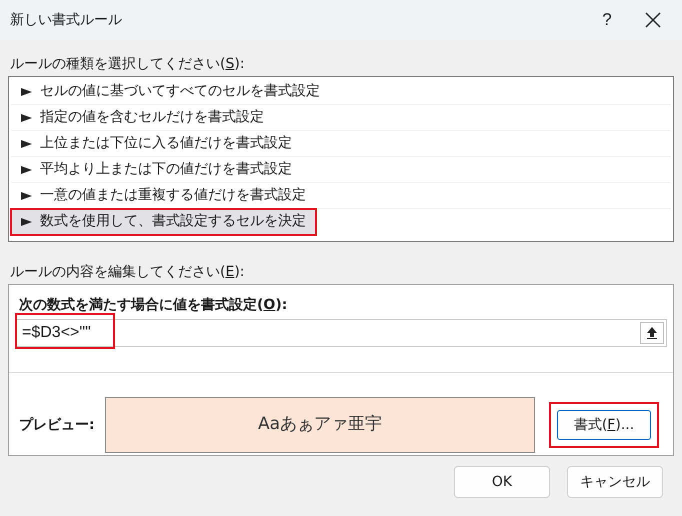 The width and height of the screenshot is (682, 516). I want to click on window-title: 新しい書式ルール, so click(66, 20).